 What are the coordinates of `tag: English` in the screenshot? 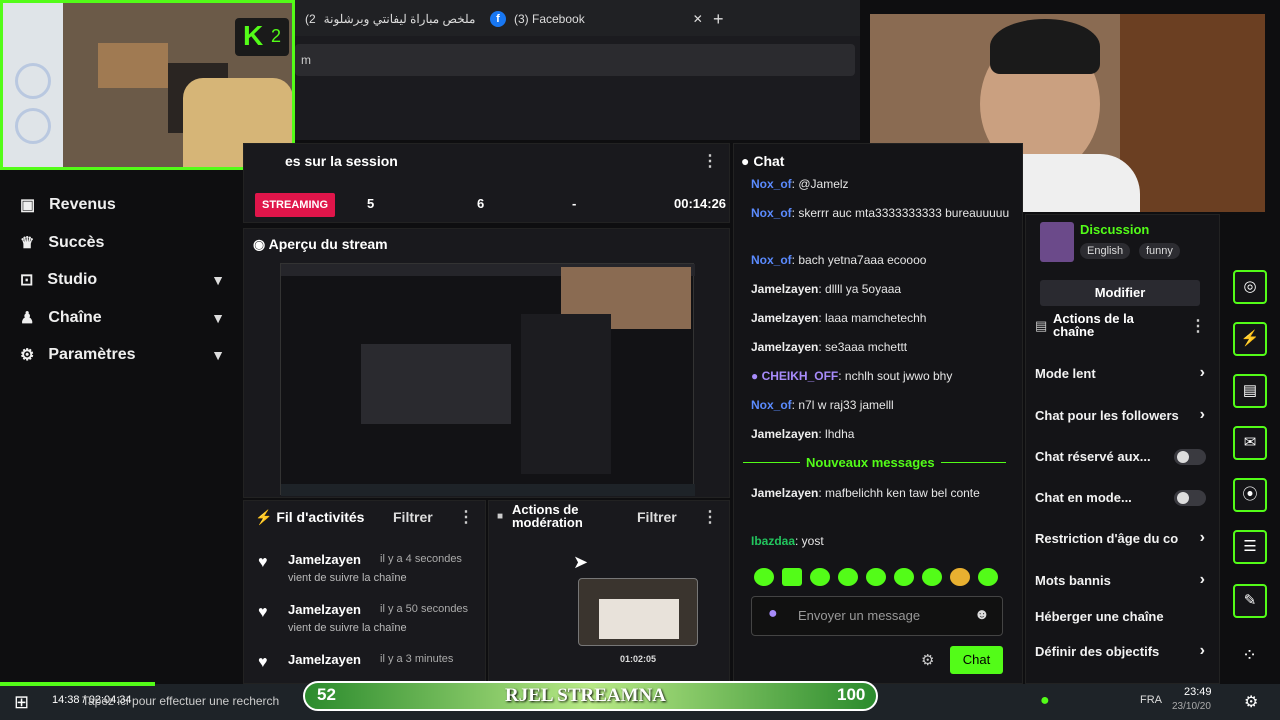 It's located at (1105, 251).